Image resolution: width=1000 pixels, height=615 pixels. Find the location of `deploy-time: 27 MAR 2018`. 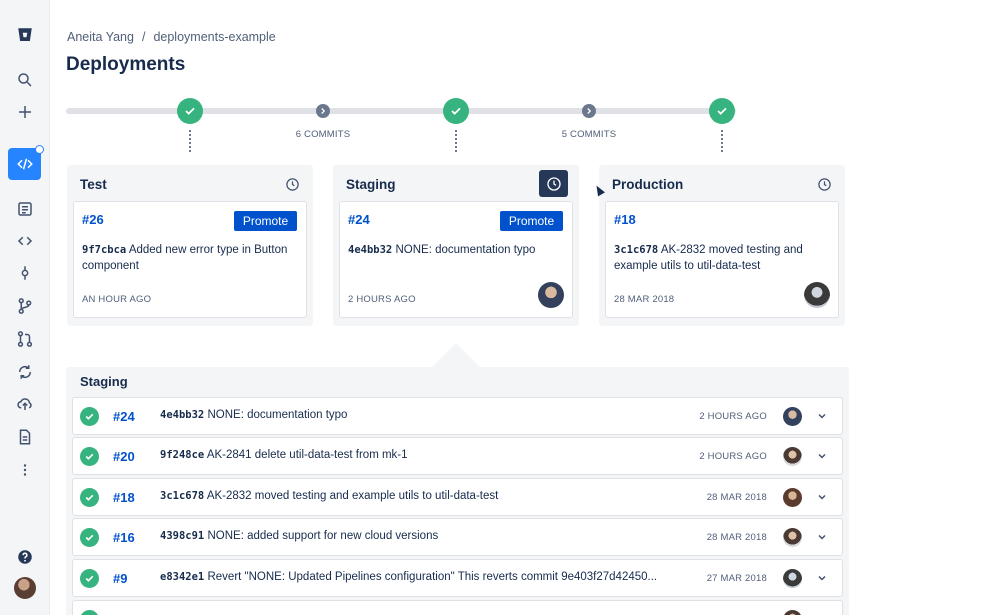

deploy-time: 27 MAR 2018 is located at coordinates (736, 578).